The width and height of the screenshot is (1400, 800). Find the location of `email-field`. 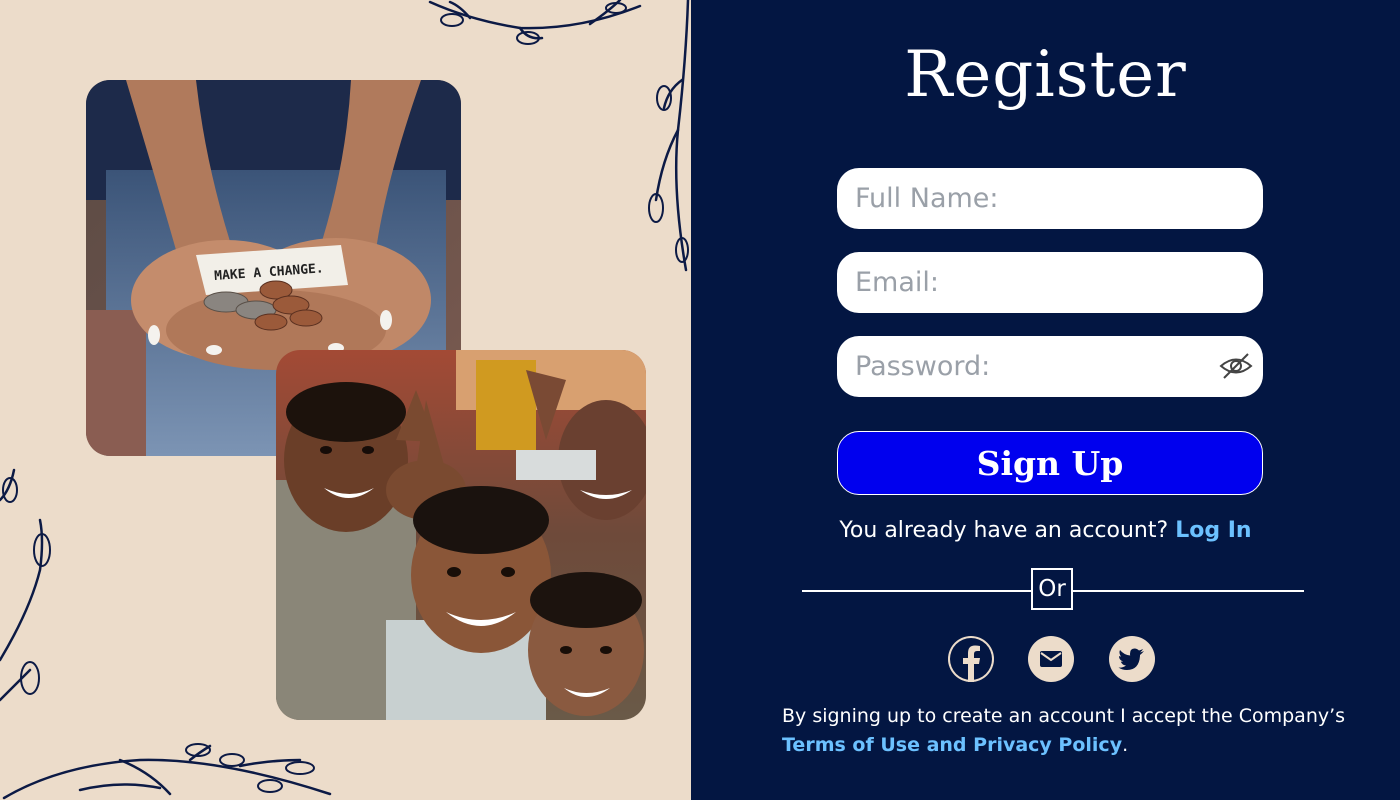

email-field is located at coordinates (1050, 282).